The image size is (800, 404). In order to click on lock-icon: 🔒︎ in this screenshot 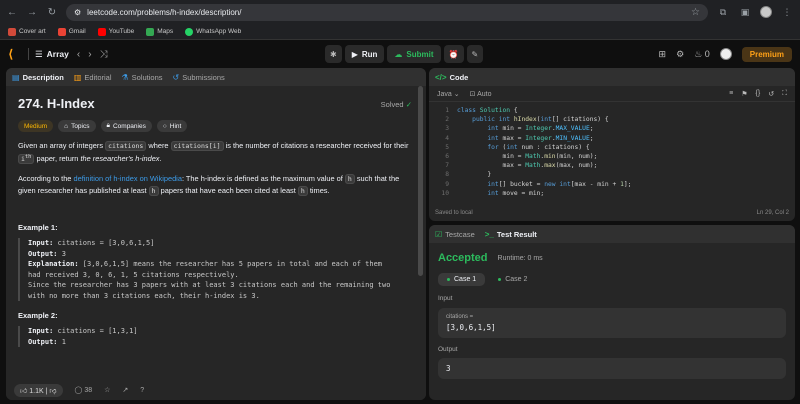, I will do `click(108, 125)`.